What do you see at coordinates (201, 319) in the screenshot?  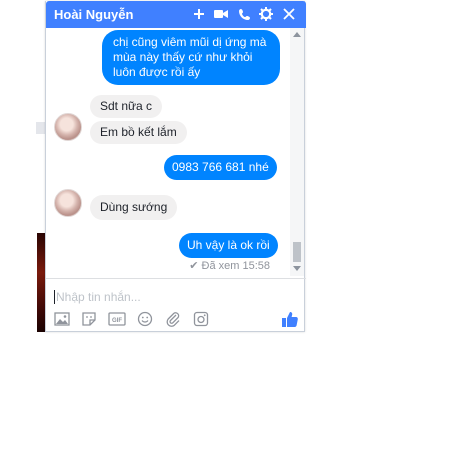 I see `camera-icon` at bounding box center [201, 319].